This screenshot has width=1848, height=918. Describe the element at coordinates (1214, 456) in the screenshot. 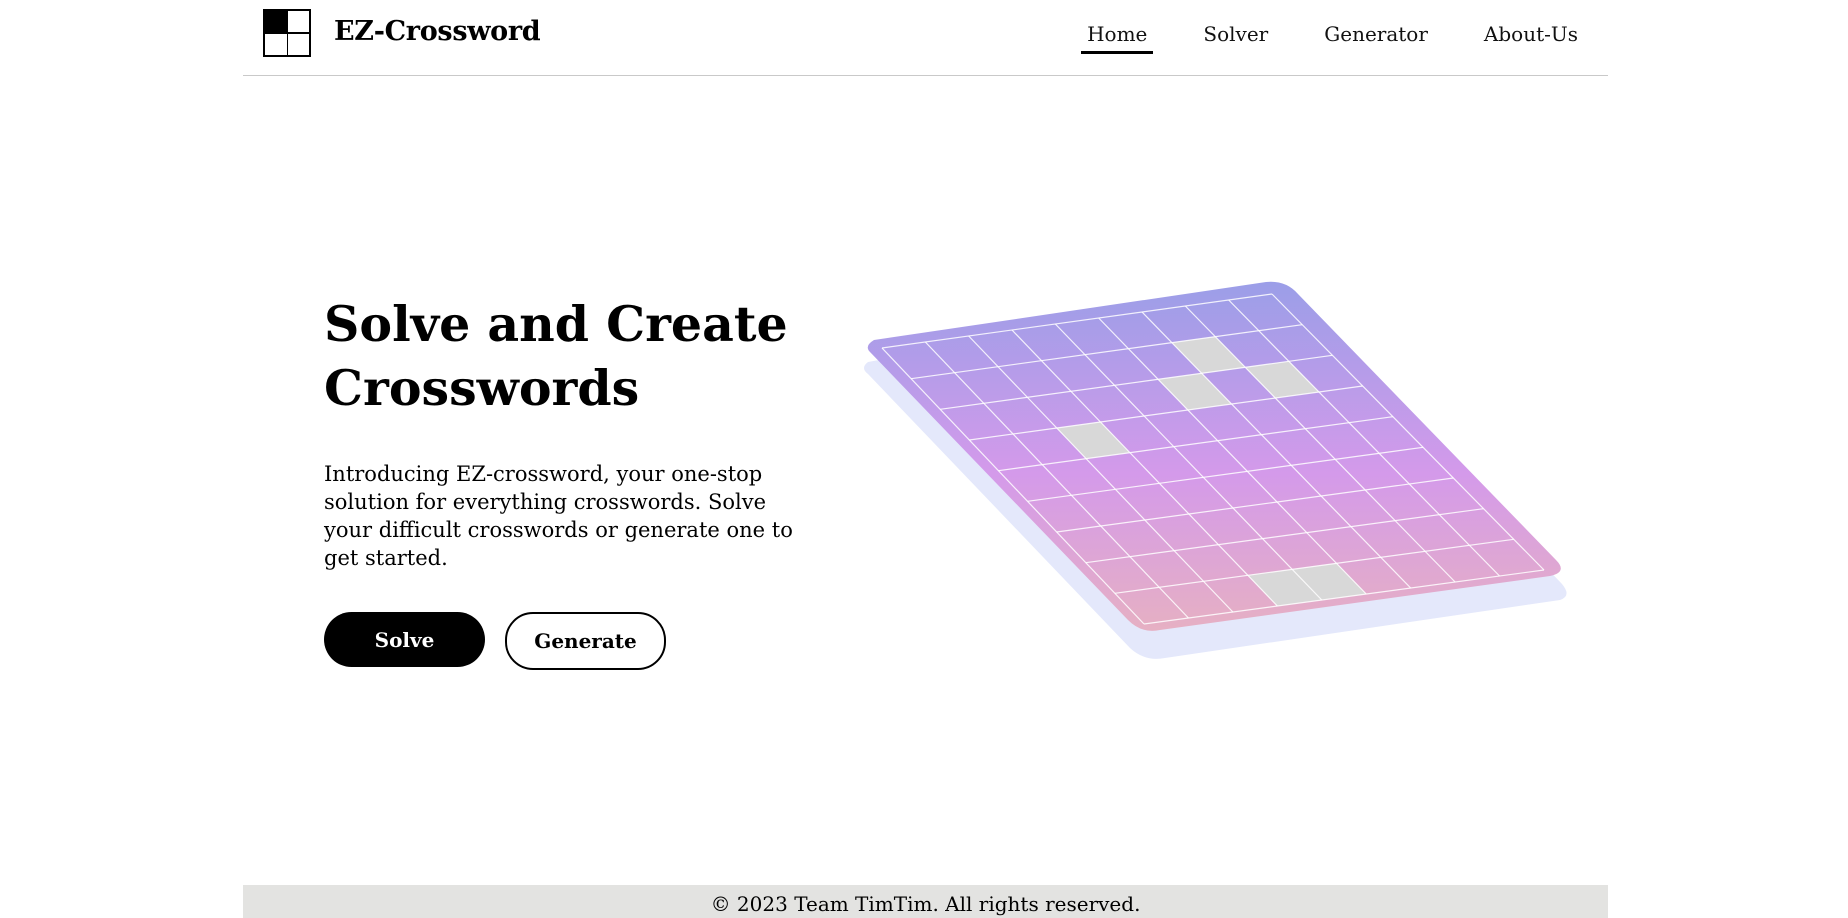

I see `grid-board` at that location.